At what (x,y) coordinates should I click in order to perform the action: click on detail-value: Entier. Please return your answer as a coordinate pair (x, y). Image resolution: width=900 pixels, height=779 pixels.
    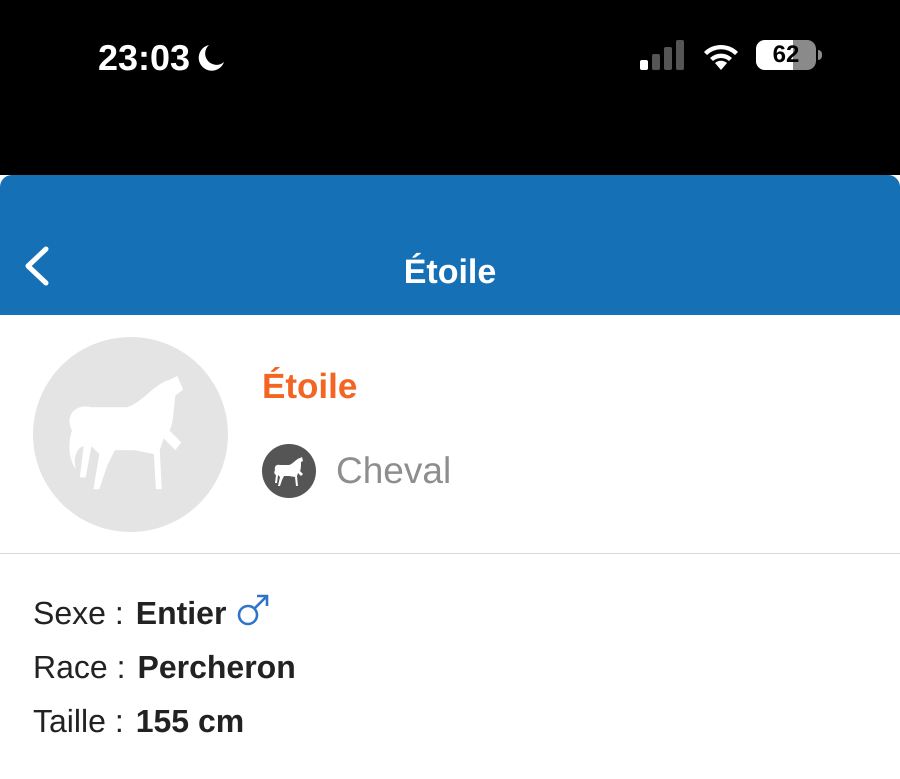
    Looking at the image, I should click on (181, 613).